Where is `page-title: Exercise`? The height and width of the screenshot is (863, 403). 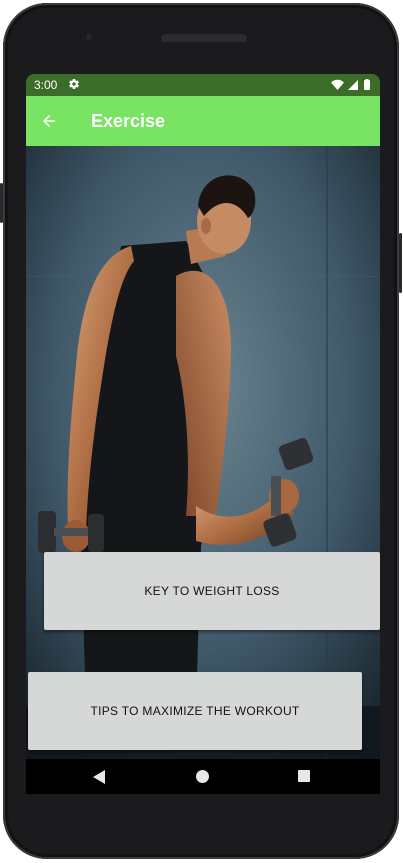 page-title: Exercise is located at coordinates (128, 121).